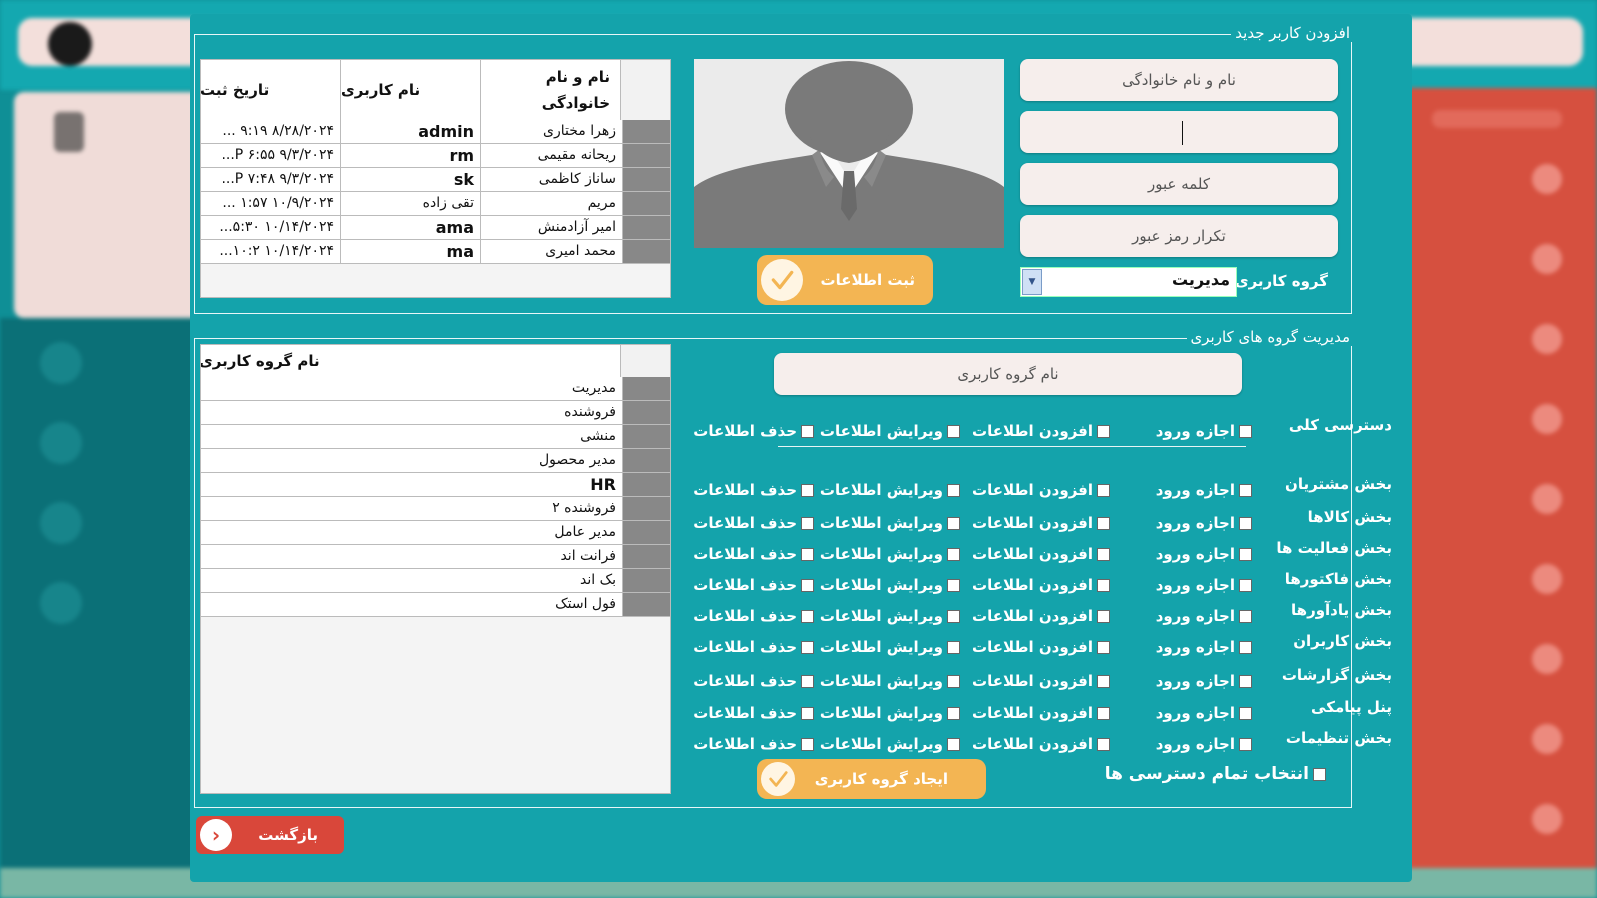 The width and height of the screenshot is (1597, 898). I want to click on user-photo, so click(849, 153).